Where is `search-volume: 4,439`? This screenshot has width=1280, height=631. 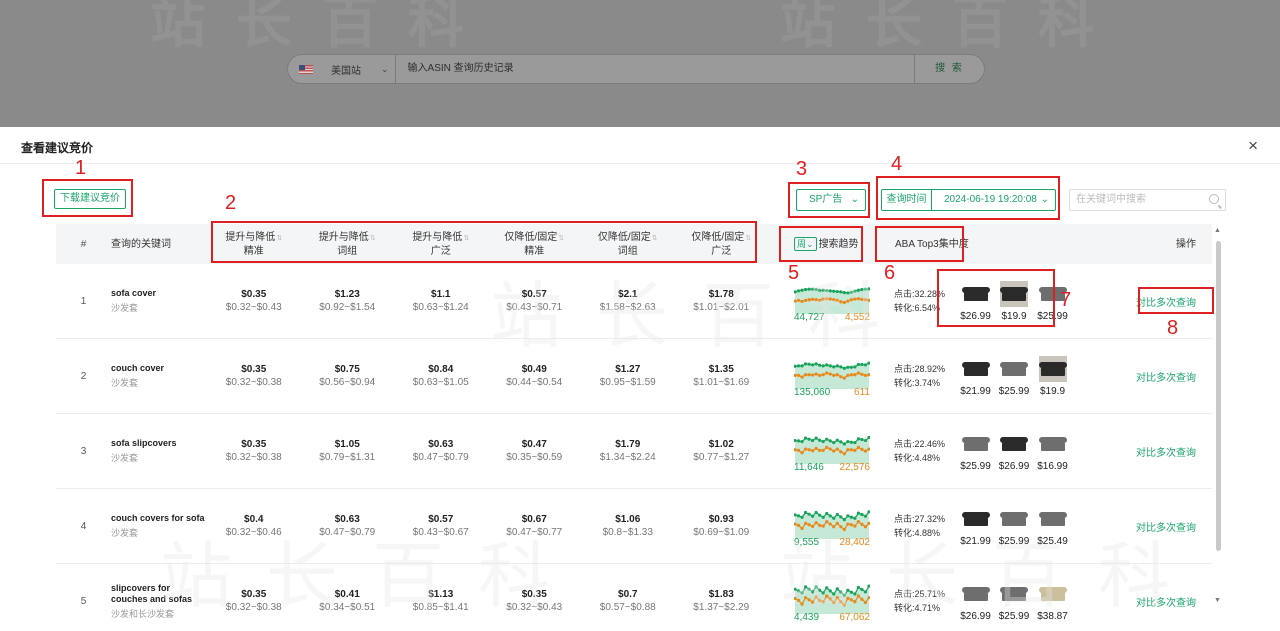 search-volume: 4,439 is located at coordinates (807, 617).